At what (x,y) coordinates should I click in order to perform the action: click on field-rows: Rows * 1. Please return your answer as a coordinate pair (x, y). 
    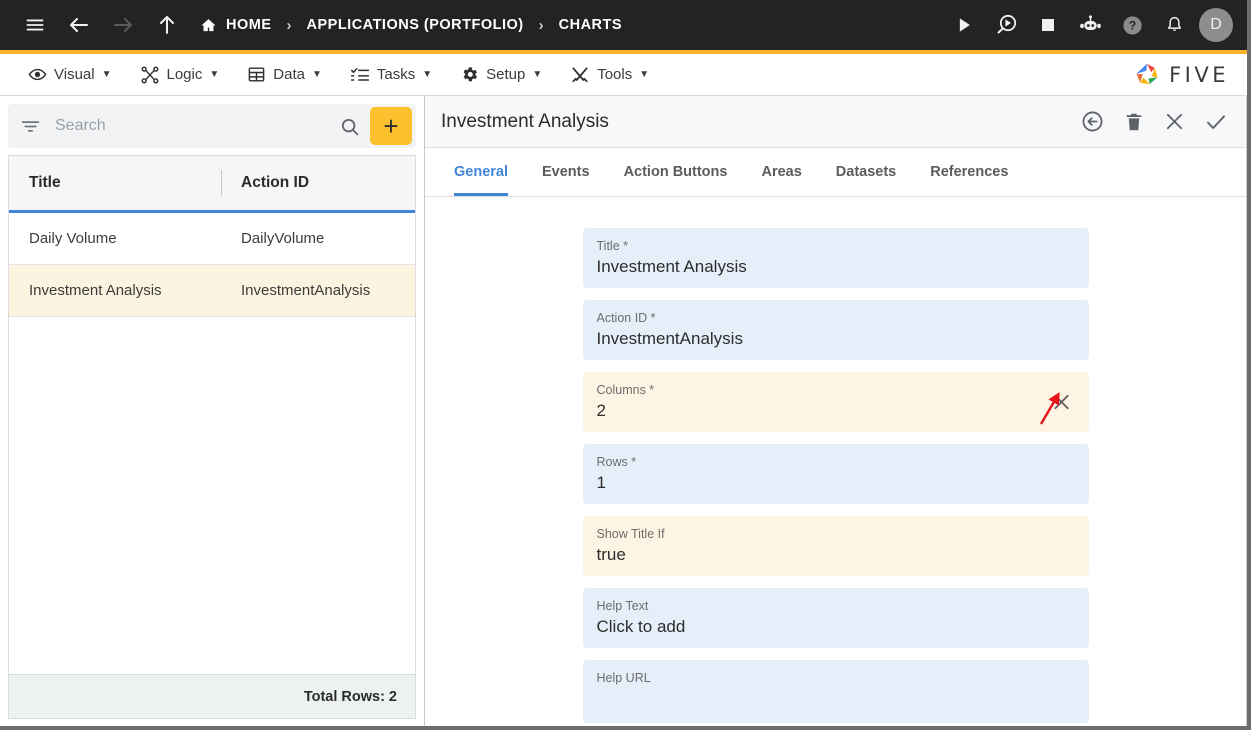
    Looking at the image, I should click on (835, 474).